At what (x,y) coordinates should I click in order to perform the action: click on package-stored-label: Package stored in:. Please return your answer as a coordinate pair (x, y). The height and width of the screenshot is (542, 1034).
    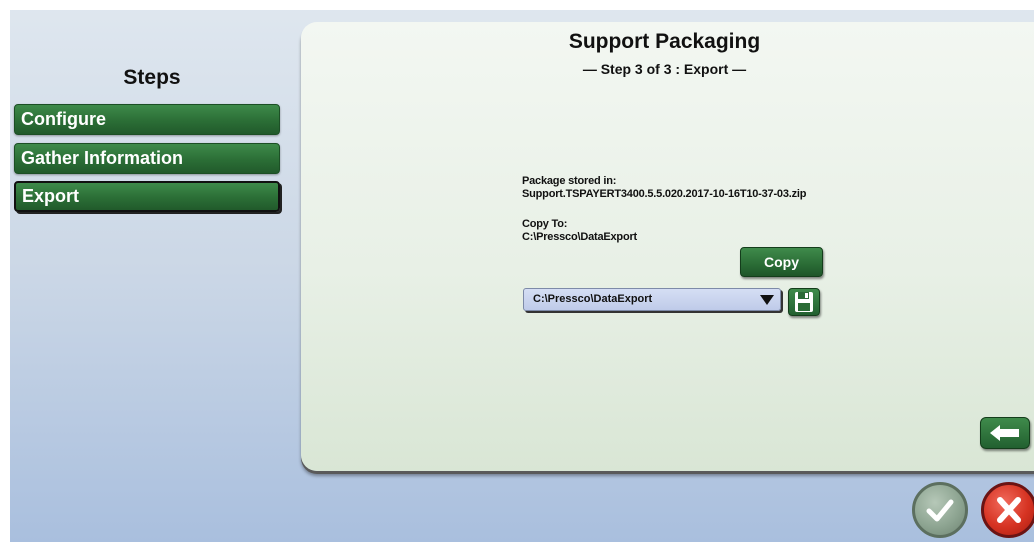
    Looking at the image, I should click on (569, 181).